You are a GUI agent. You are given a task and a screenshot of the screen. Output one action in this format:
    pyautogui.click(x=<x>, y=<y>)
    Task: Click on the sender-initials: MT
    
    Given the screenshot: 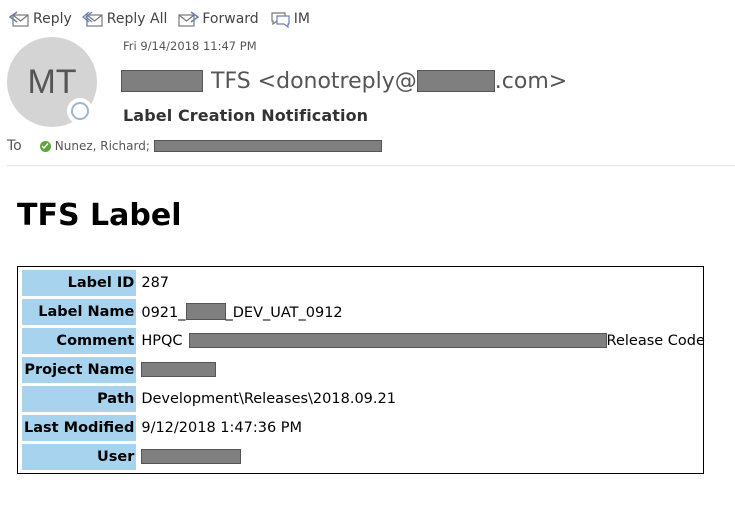 What is the action you would take?
    pyautogui.click(x=52, y=81)
    